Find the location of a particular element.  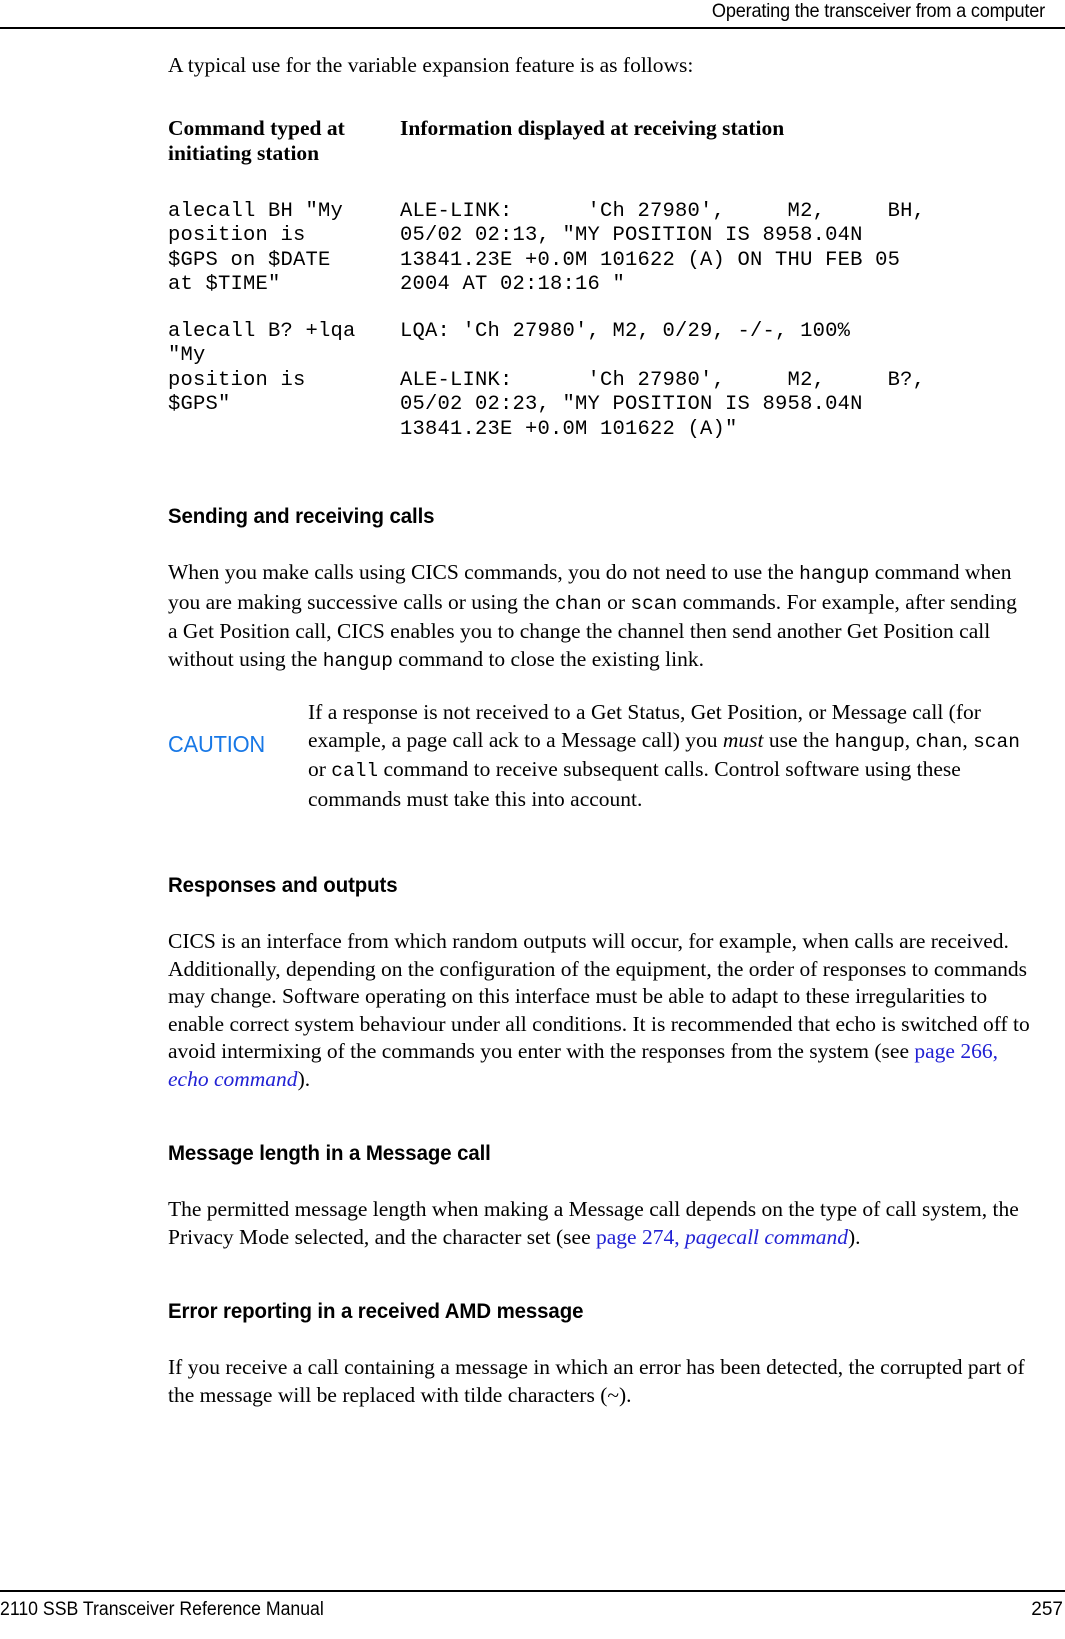

text-segment: command to close the existing link. is located at coordinates (548, 658).